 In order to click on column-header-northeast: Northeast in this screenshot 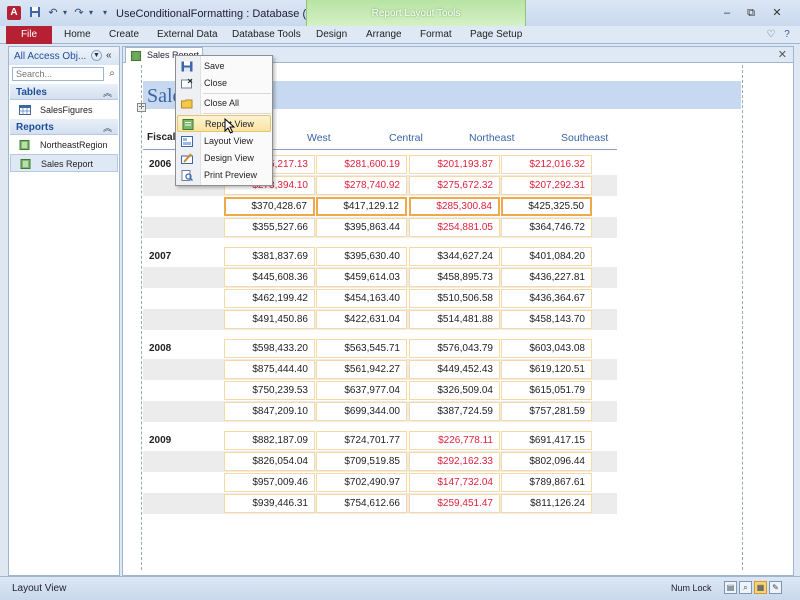, I will do `click(492, 138)`.